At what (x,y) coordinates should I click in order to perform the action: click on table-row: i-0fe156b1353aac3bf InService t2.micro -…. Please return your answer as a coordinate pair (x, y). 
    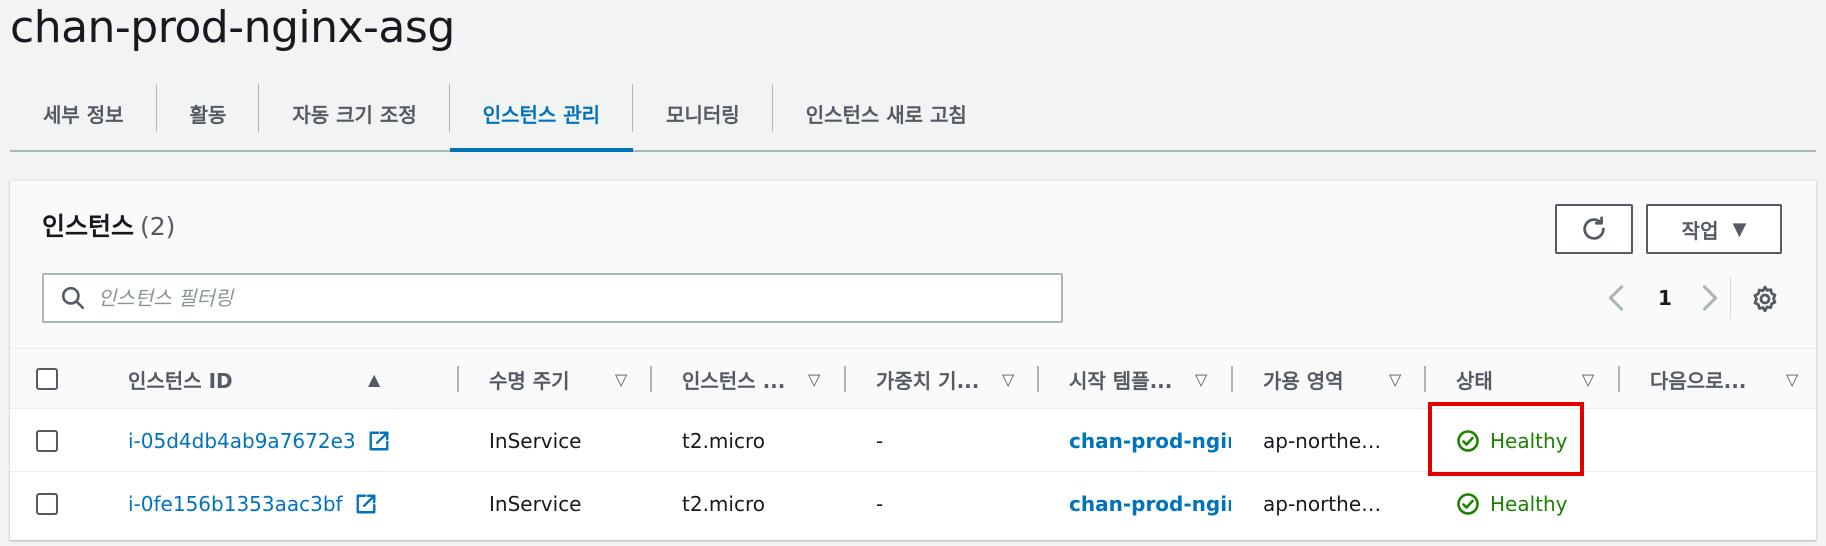
    Looking at the image, I should click on (913, 504).